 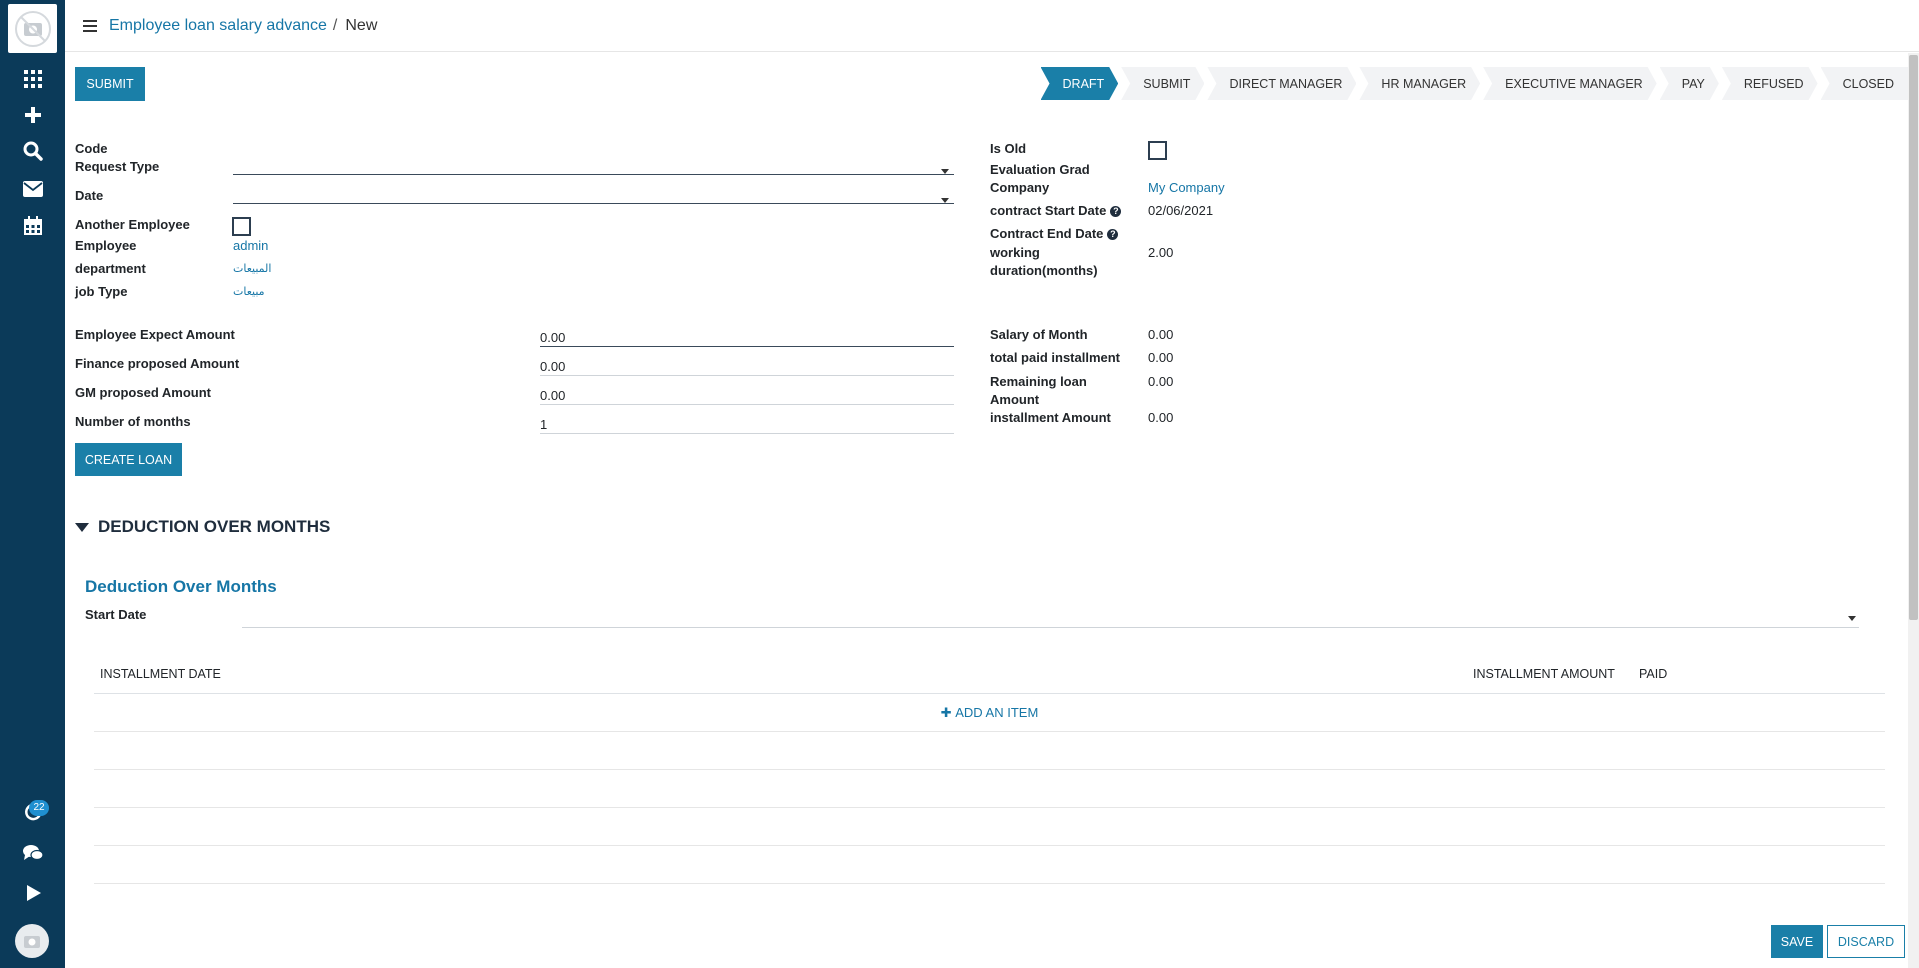 What do you see at coordinates (1055, 357) in the screenshot?
I see `total-paid-installment-label: total paid installment` at bounding box center [1055, 357].